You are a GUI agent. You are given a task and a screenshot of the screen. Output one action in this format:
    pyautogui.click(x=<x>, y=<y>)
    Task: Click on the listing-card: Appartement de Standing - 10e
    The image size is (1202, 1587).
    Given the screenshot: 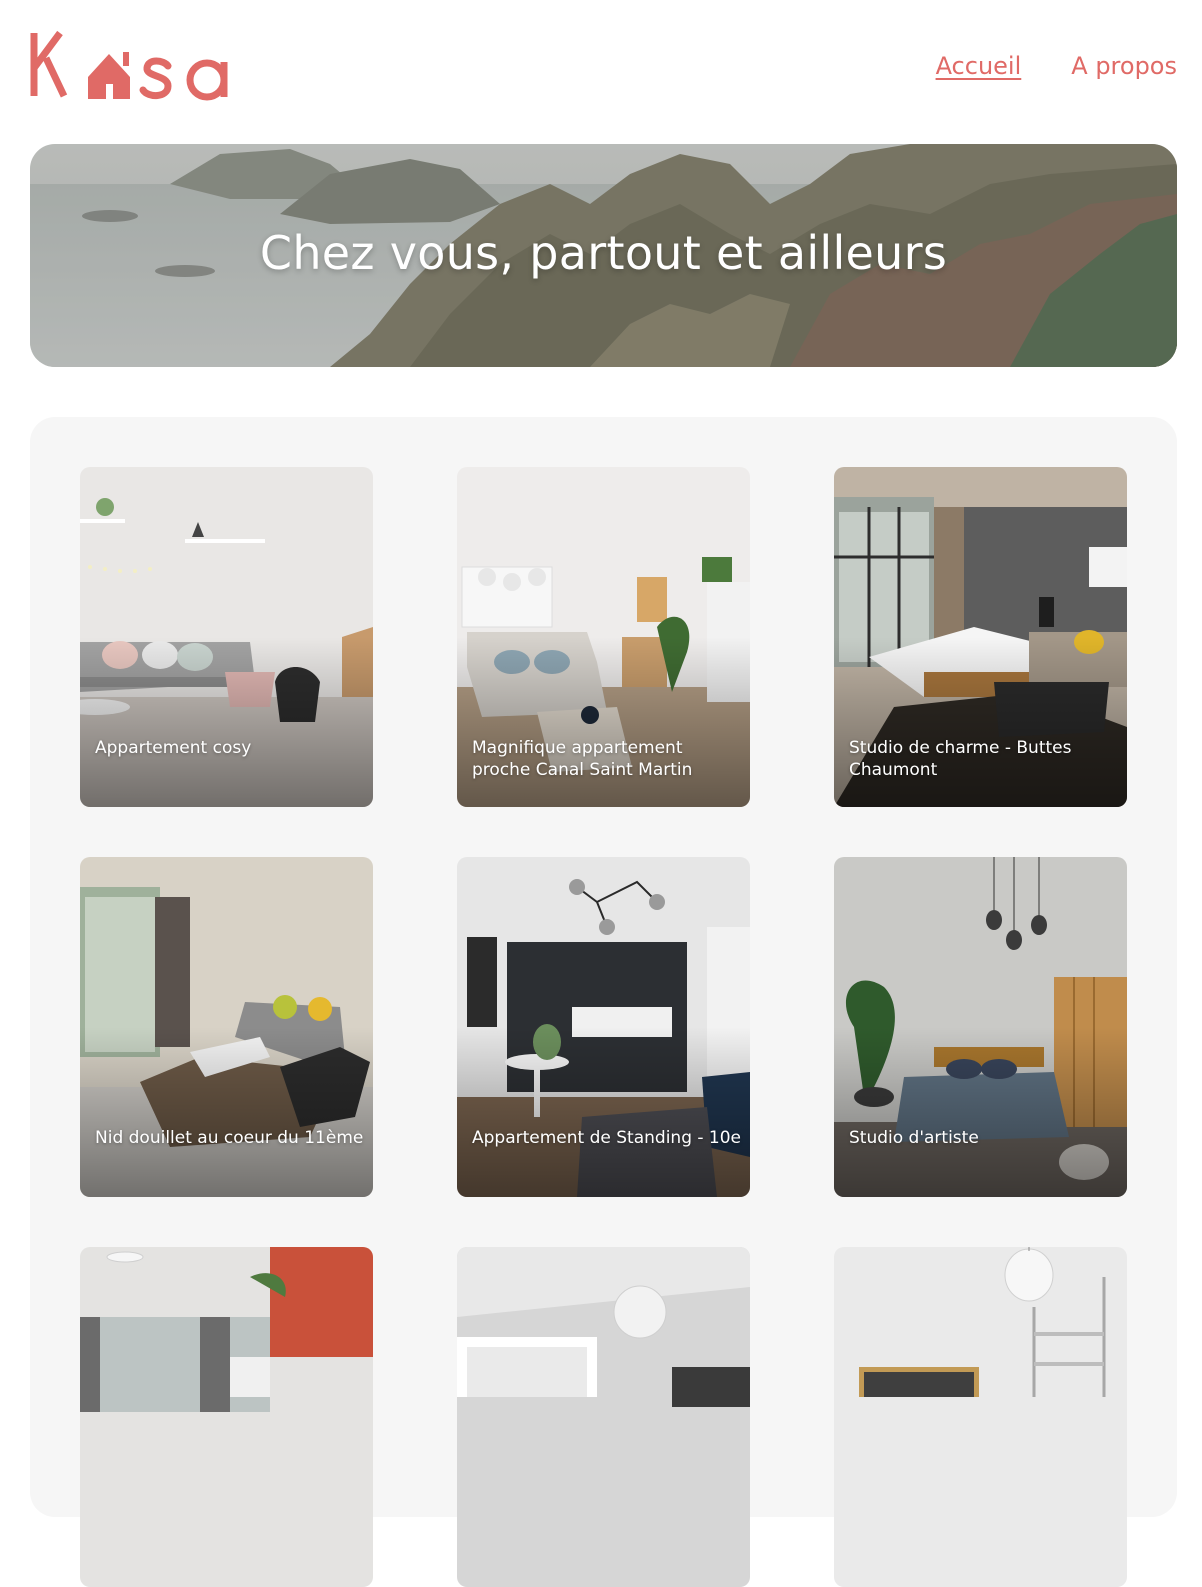 What is the action you would take?
    pyautogui.click(x=603, y=1027)
    